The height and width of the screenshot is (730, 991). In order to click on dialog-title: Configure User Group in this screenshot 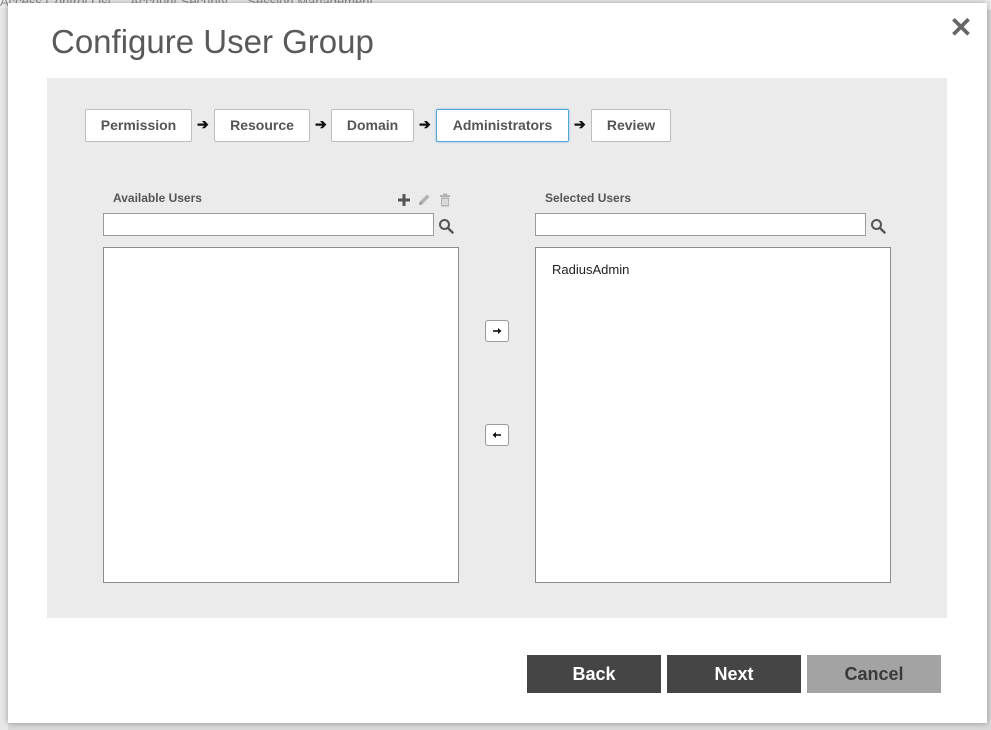, I will do `click(212, 41)`.